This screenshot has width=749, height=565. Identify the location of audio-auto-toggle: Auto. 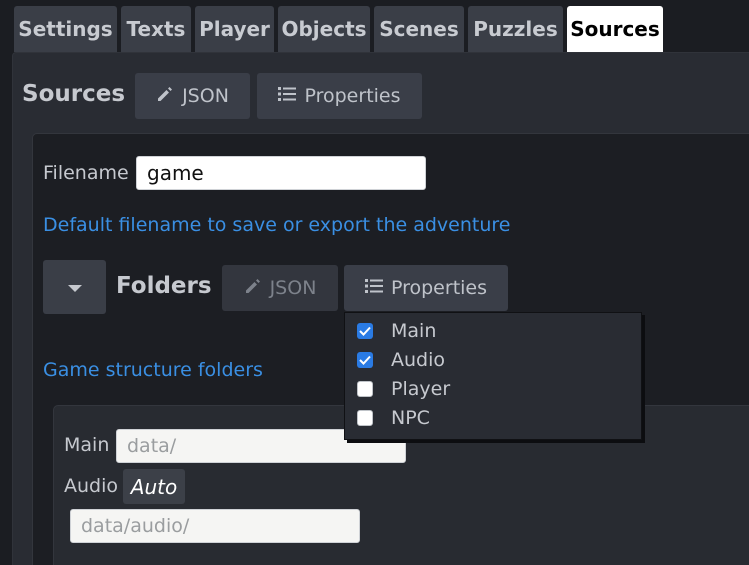
(154, 486).